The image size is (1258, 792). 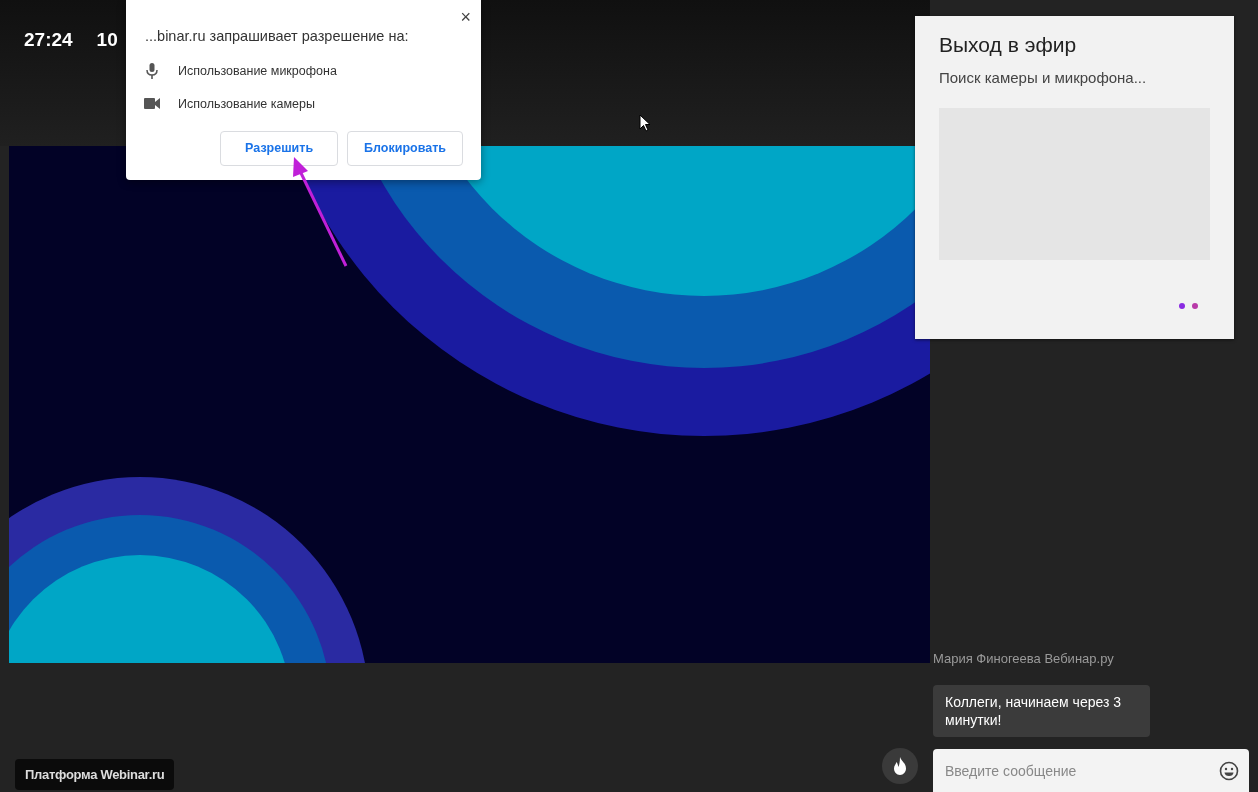 I want to click on camera-icon, so click(x=152, y=104).